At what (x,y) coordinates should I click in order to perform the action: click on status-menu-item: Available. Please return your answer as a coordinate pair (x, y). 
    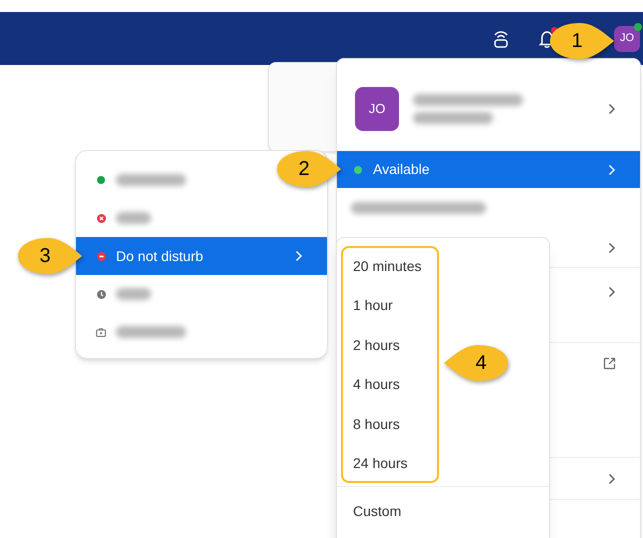
    Looking at the image, I should click on (488, 169).